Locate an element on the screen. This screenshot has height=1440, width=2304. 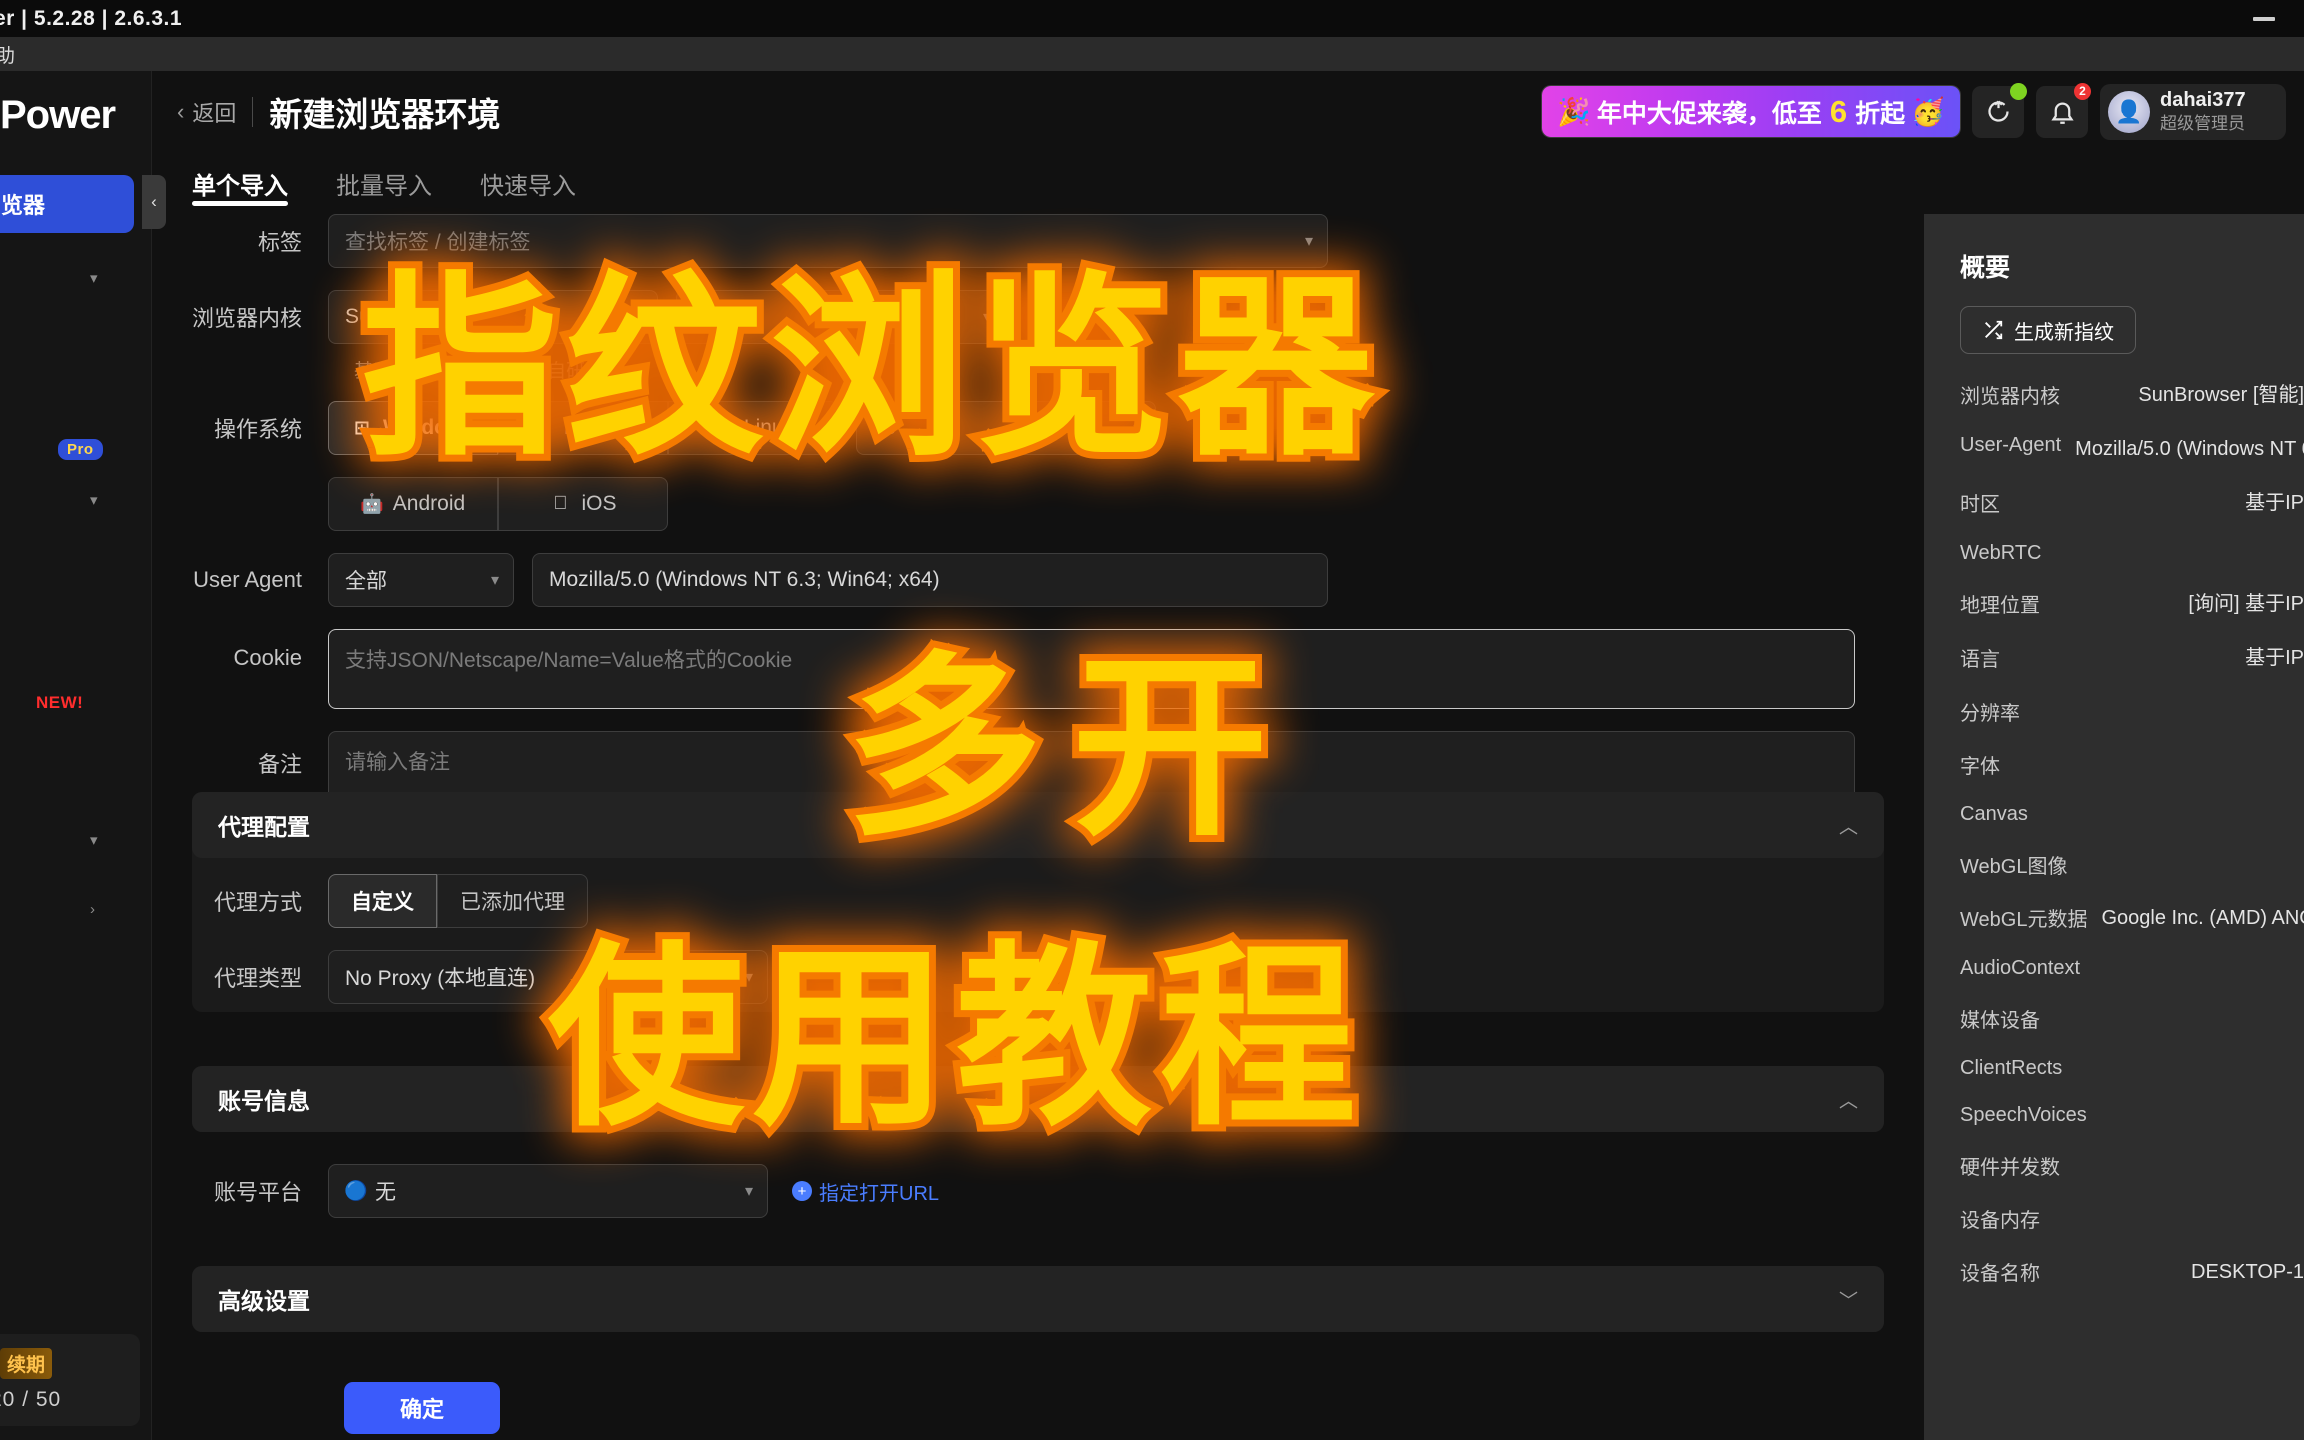
app-logo: Power is located at coordinates (75, 115).